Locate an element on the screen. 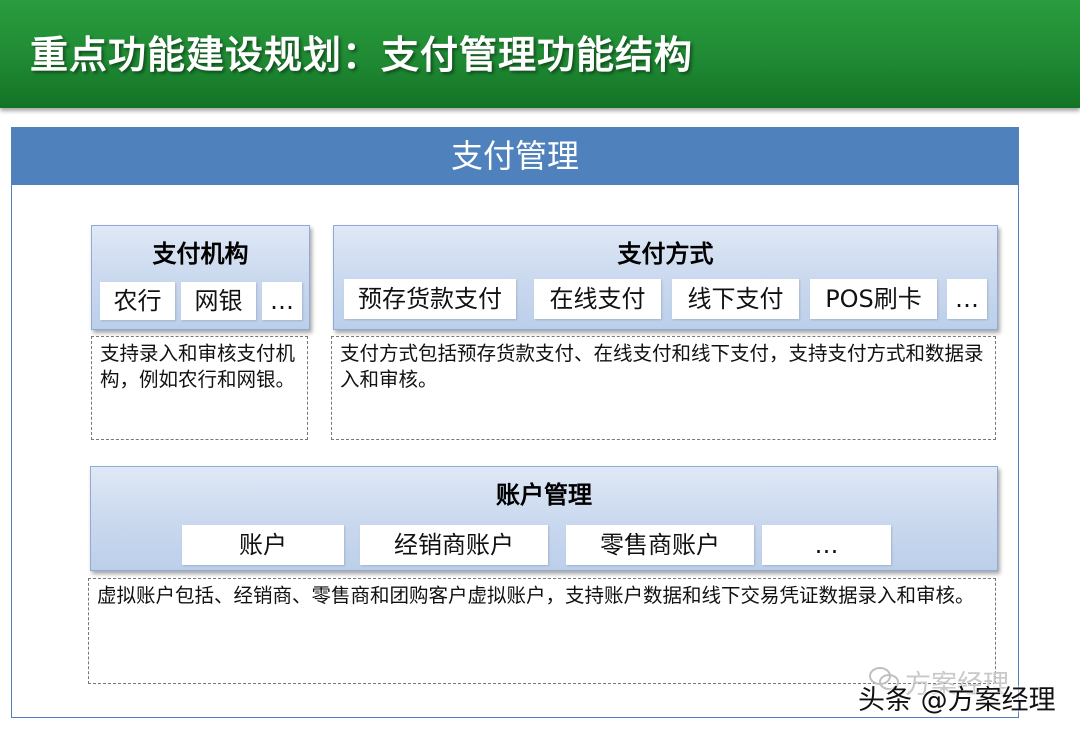  account-chip-retailer: 零售商账户 is located at coordinates (660, 545).